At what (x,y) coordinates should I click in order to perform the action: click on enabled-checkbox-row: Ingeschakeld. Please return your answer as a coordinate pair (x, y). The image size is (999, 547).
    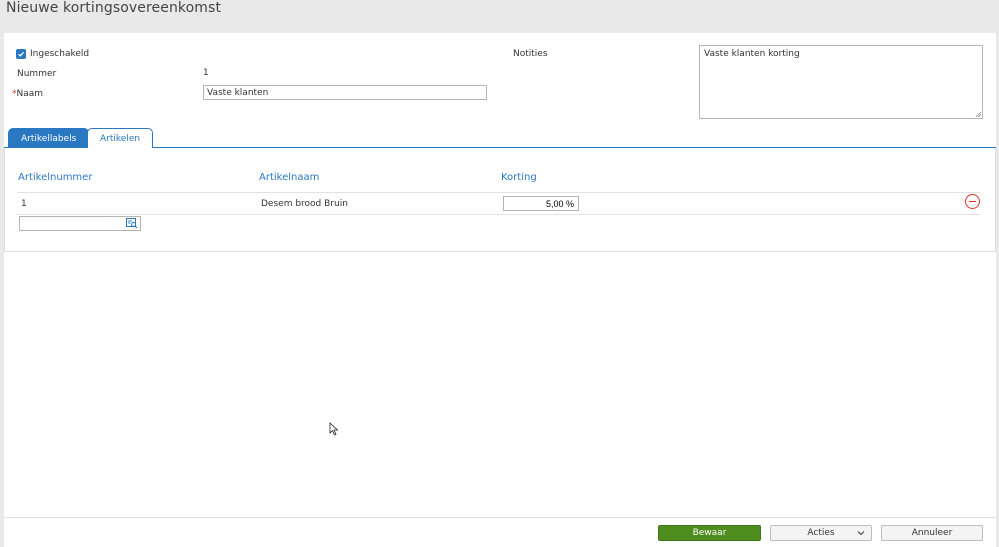
    Looking at the image, I should click on (52, 54).